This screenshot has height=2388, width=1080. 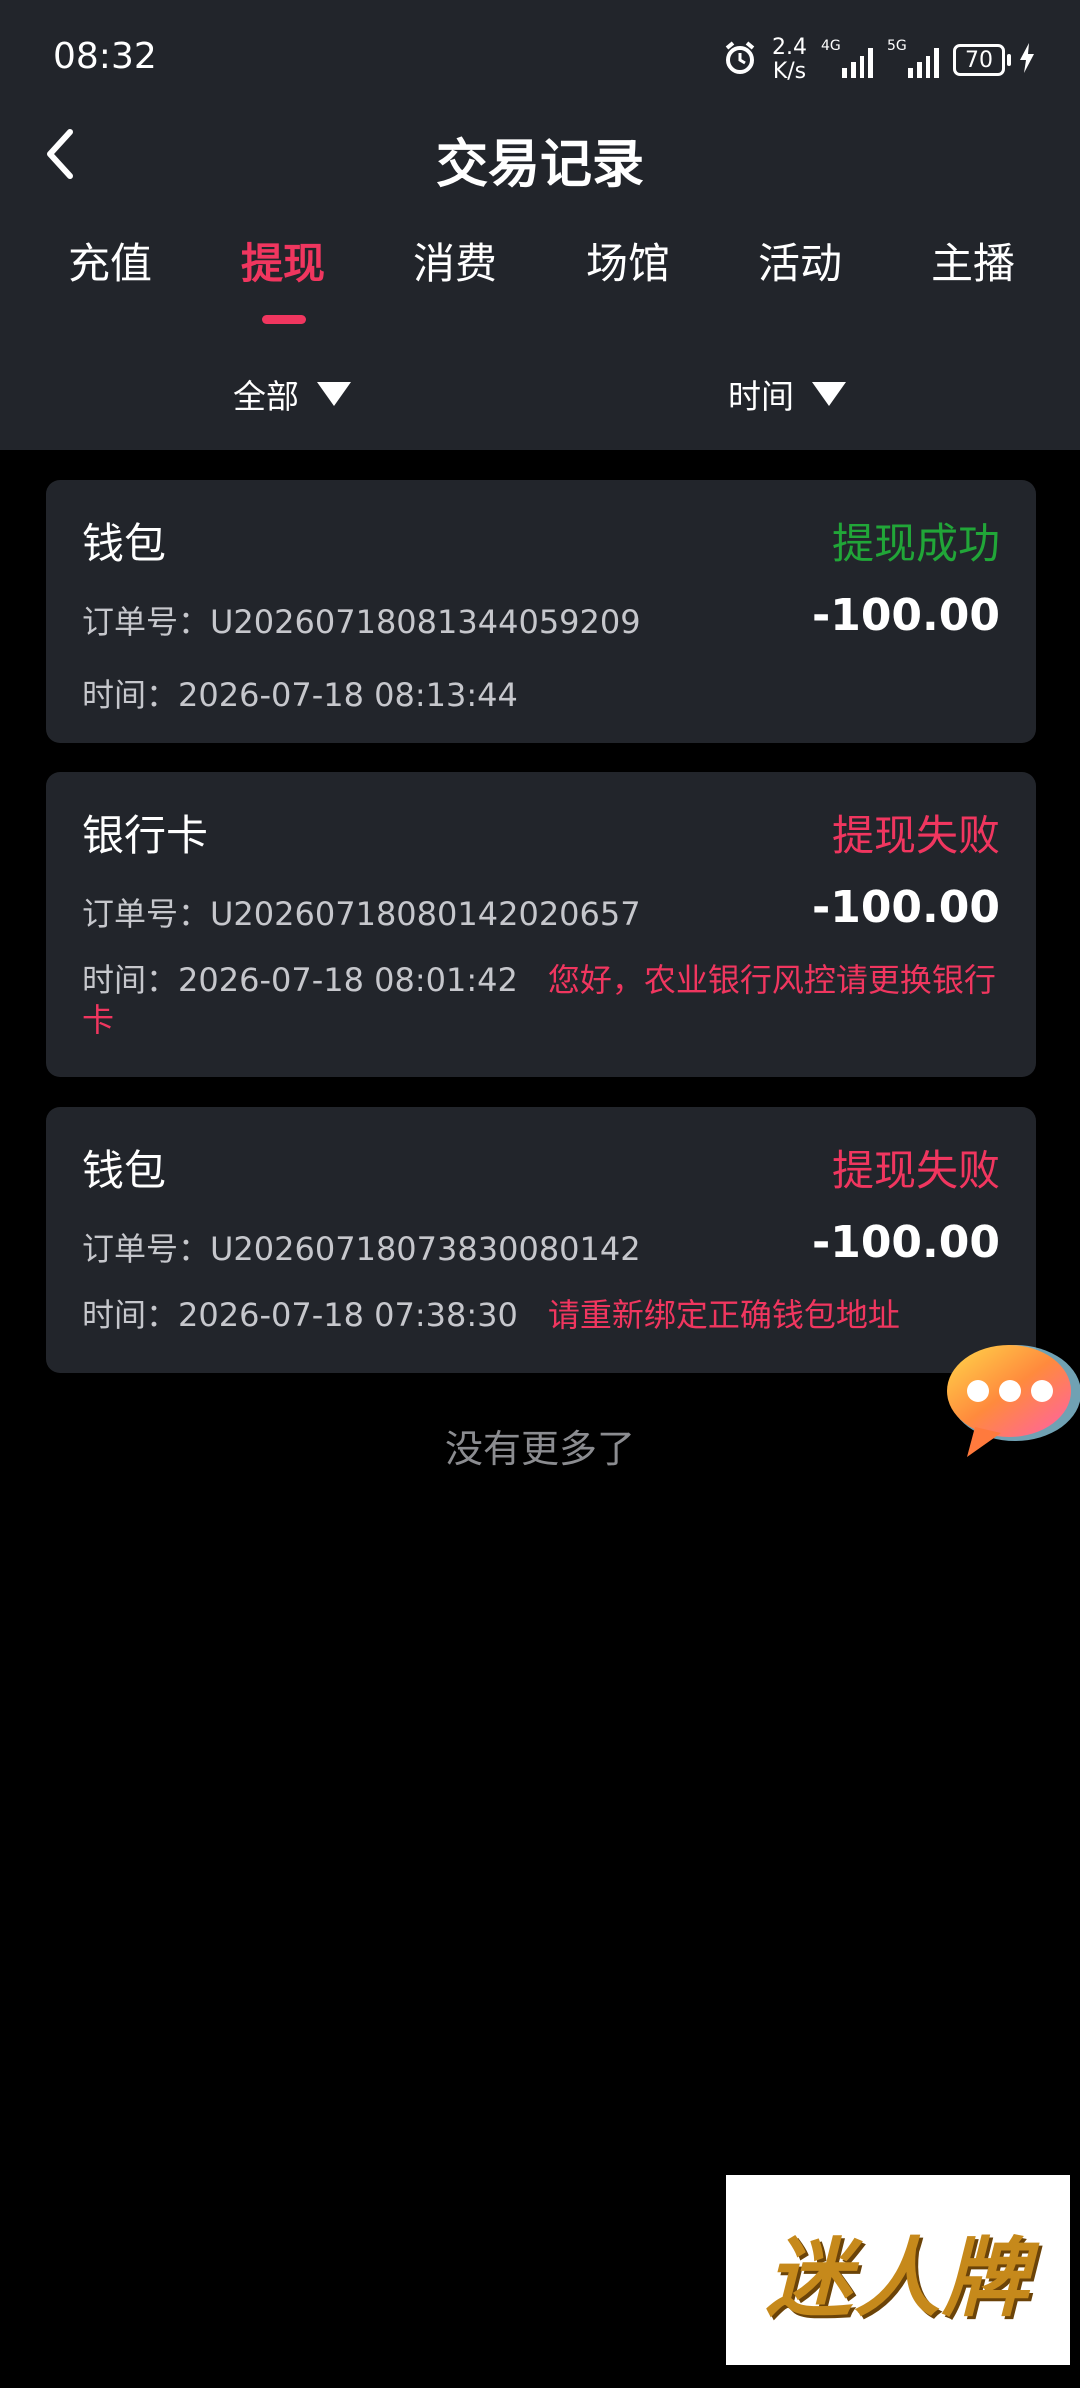 I want to click on tab-venue: 场馆, so click(x=628, y=260).